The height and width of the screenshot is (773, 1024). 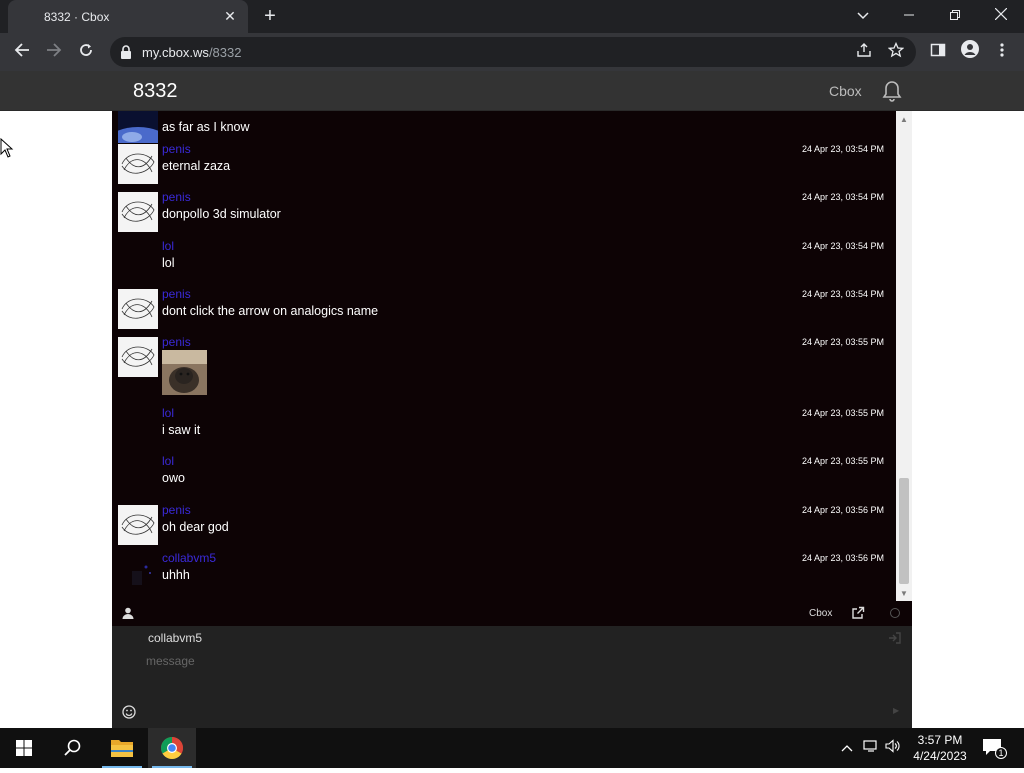 I want to click on restore-button, so click(x=955, y=15).